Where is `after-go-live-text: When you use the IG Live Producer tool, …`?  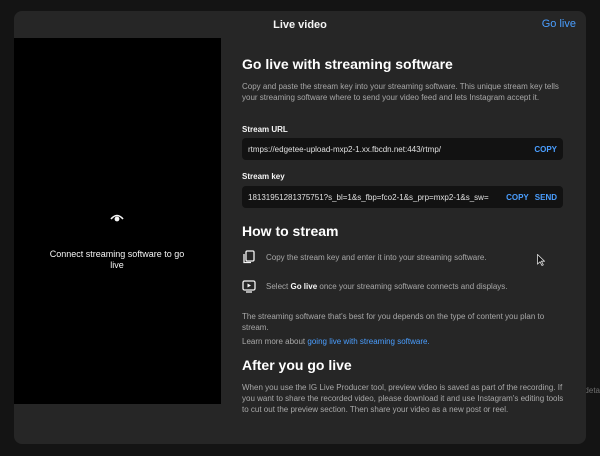
after-go-live-text: When you use the IG Live Producer tool, … is located at coordinates (403, 398).